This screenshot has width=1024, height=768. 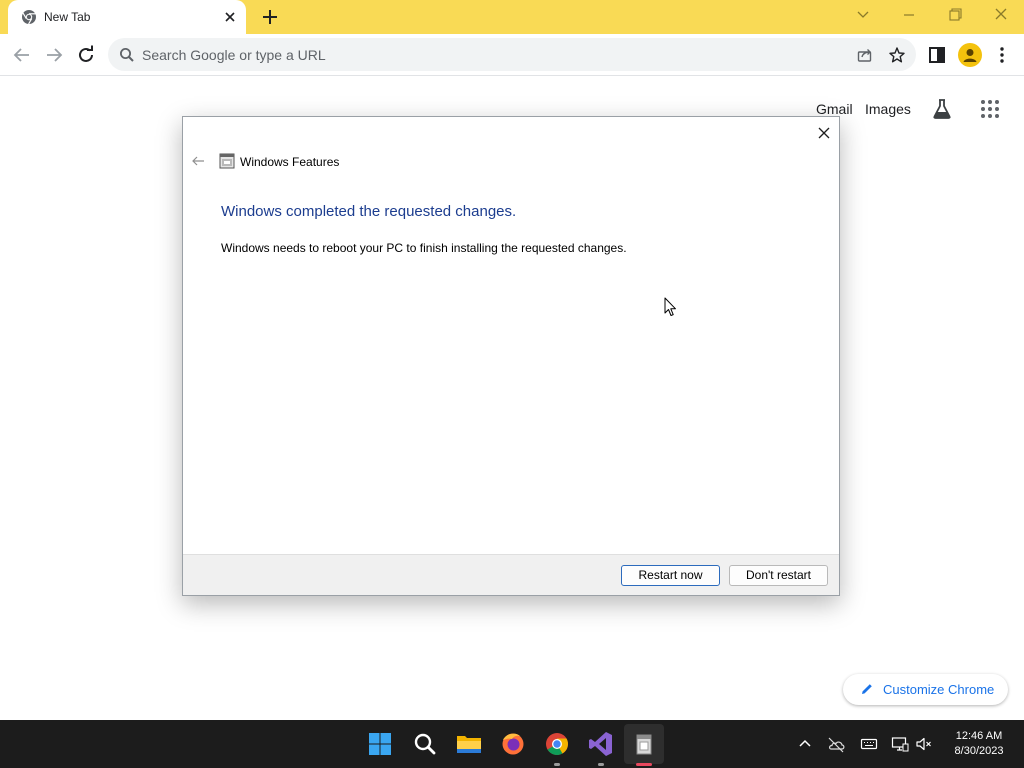 What do you see at coordinates (824, 133) in the screenshot?
I see `close-dialog-icon` at bounding box center [824, 133].